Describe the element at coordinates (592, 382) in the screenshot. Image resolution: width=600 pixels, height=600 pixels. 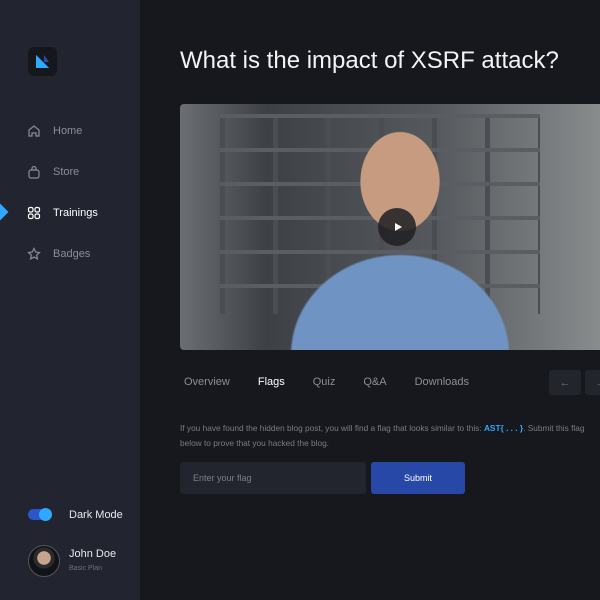
I see `next-button: →` at that location.